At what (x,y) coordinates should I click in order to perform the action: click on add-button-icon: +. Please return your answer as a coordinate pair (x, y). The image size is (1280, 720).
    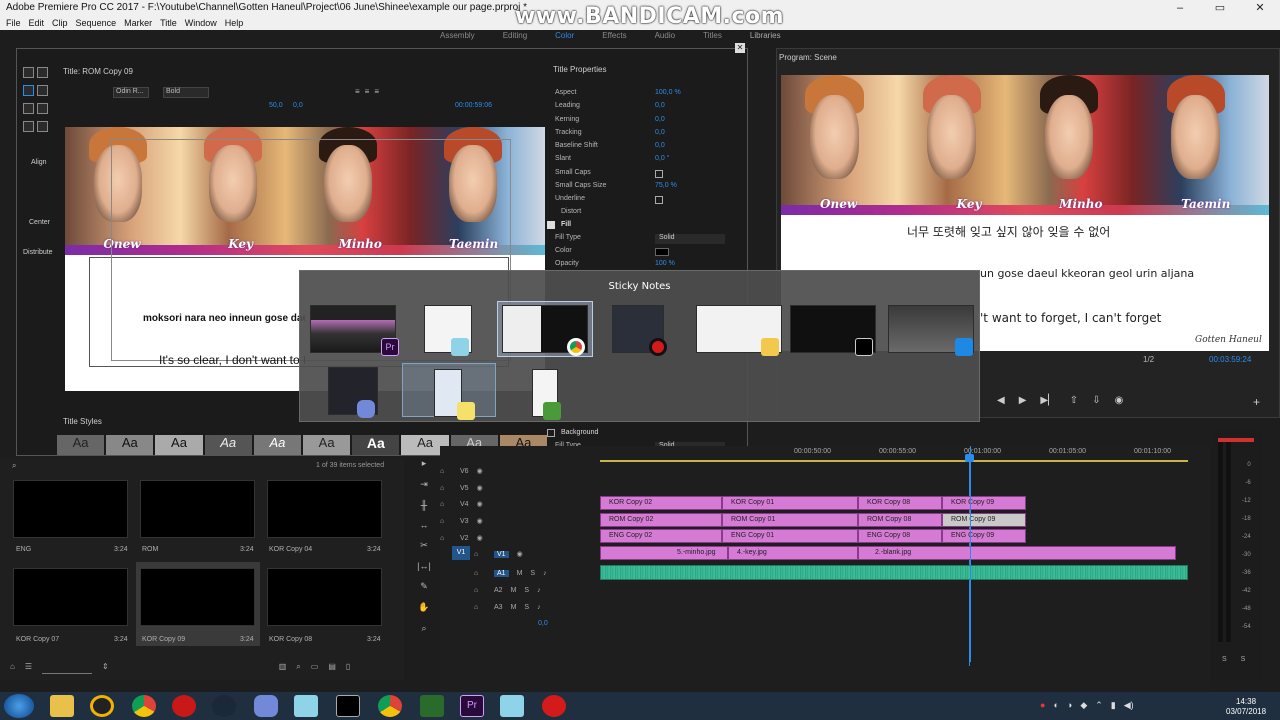
    Looking at the image, I should click on (1256, 402).